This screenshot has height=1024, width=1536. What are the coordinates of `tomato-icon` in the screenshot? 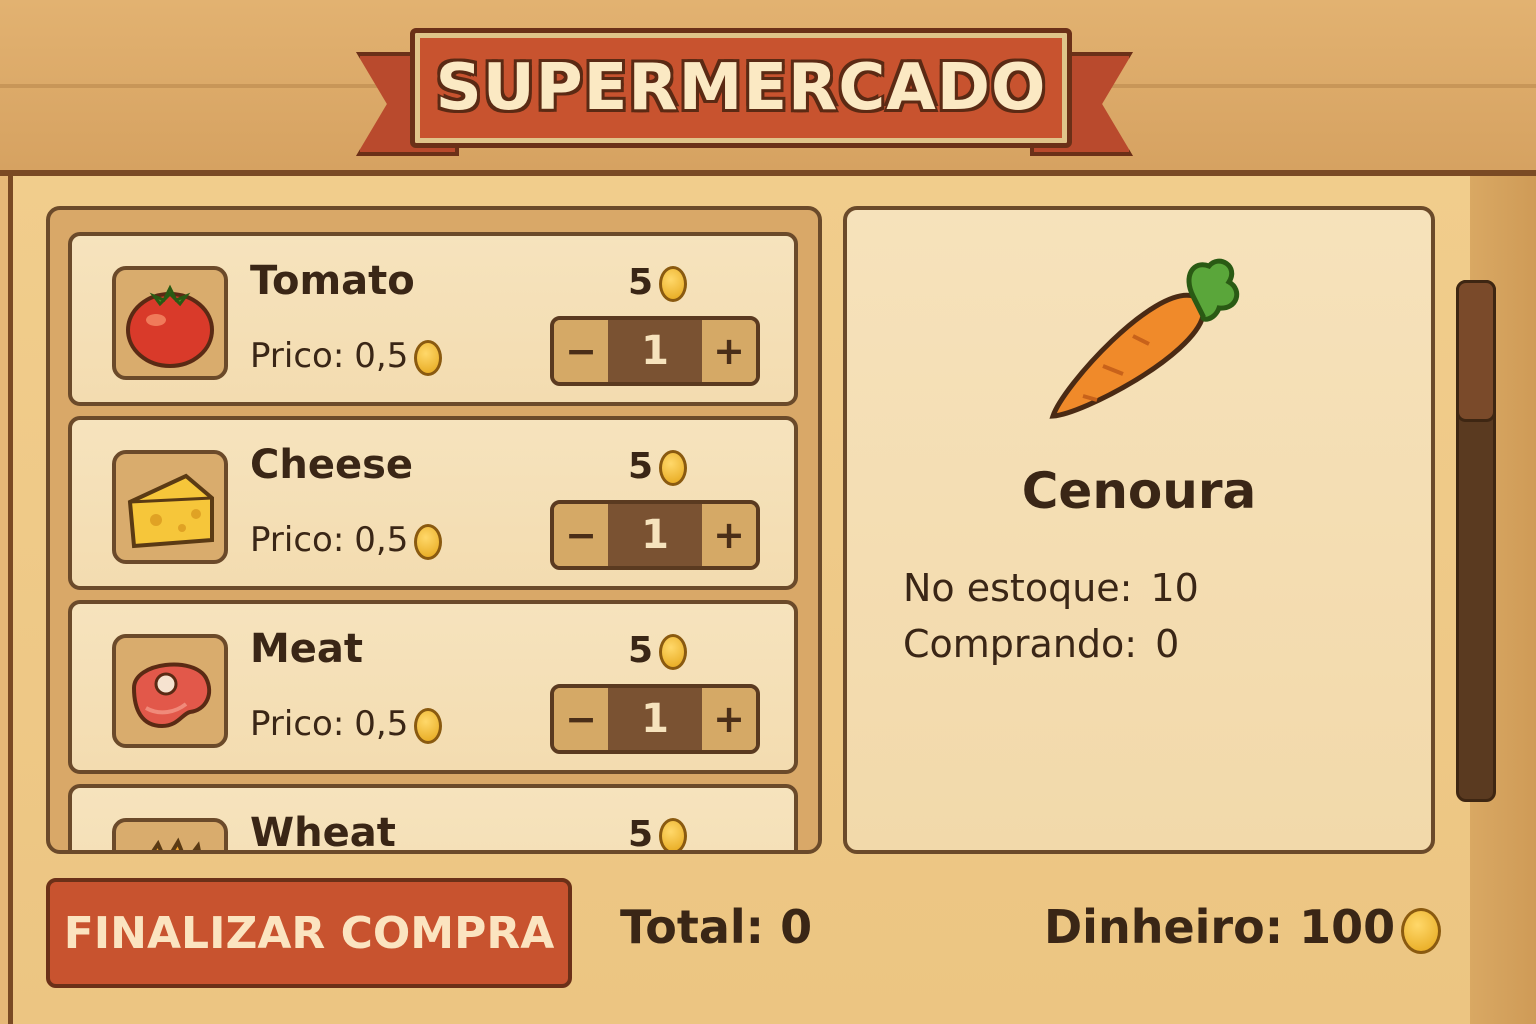 It's located at (170, 326).